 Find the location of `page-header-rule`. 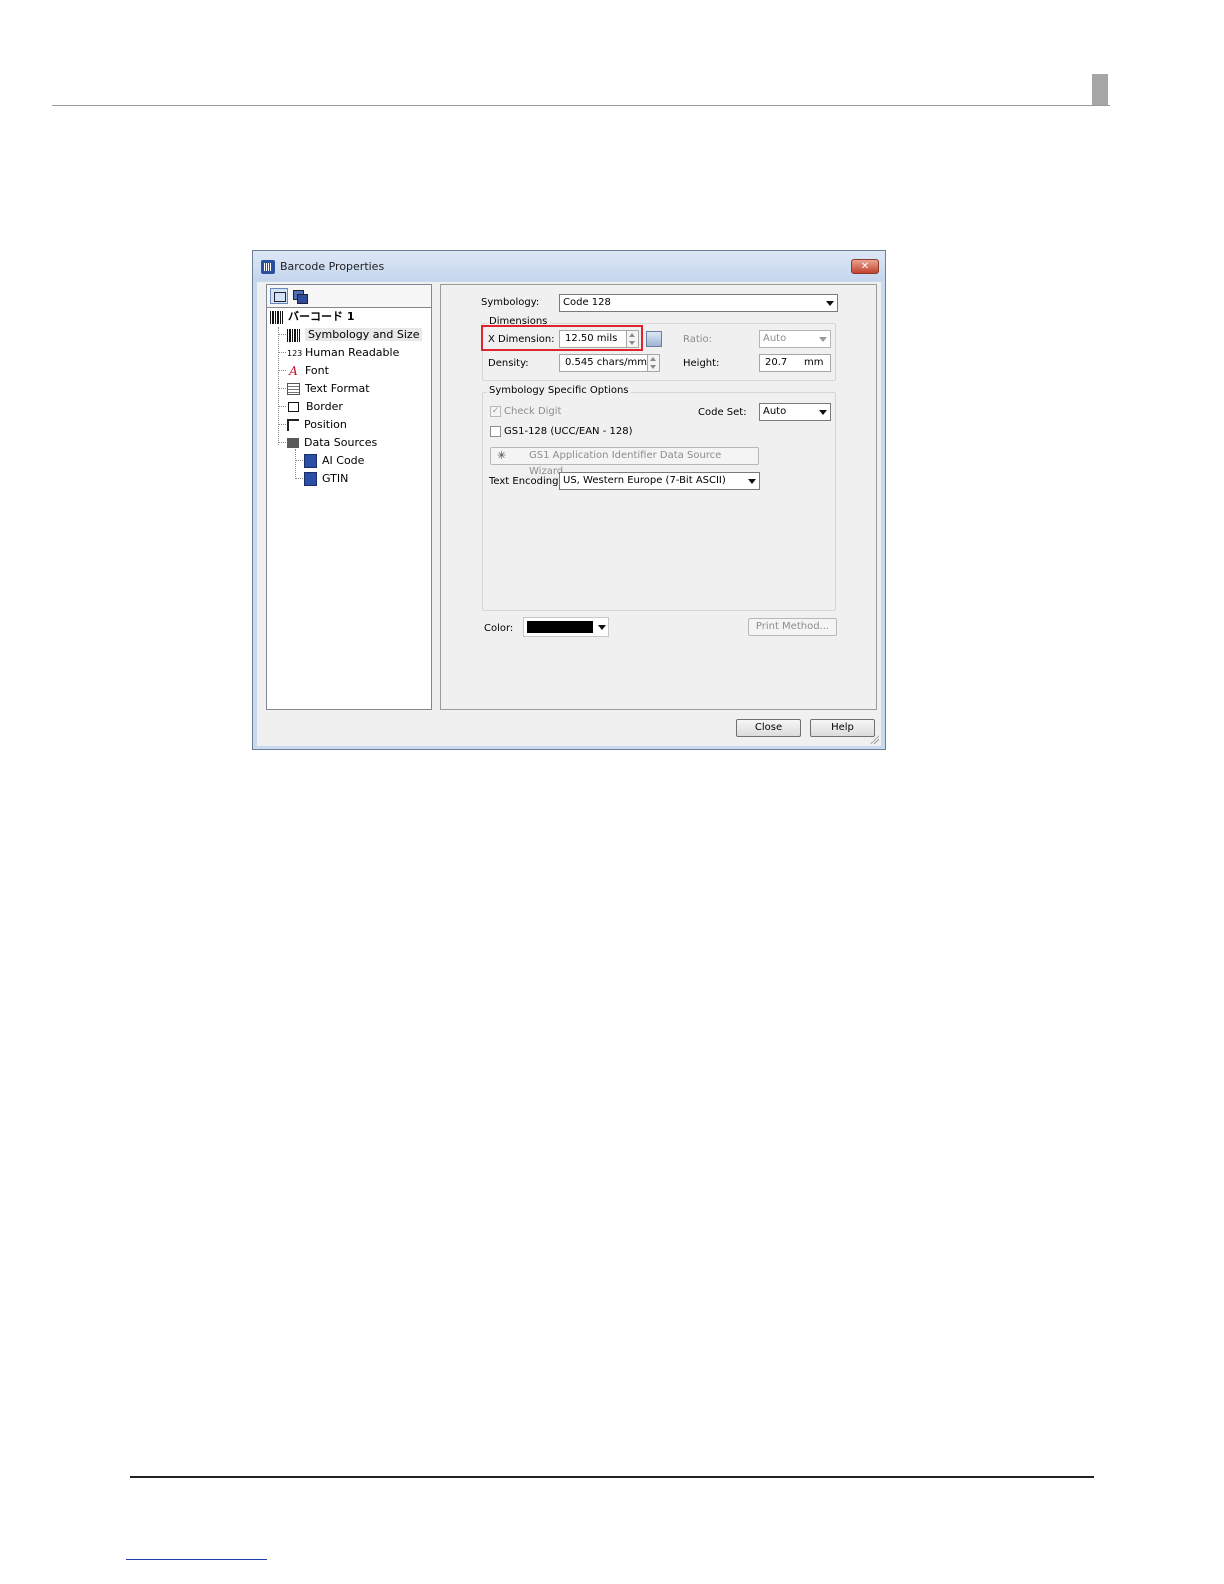

page-header-rule is located at coordinates (581, 105).